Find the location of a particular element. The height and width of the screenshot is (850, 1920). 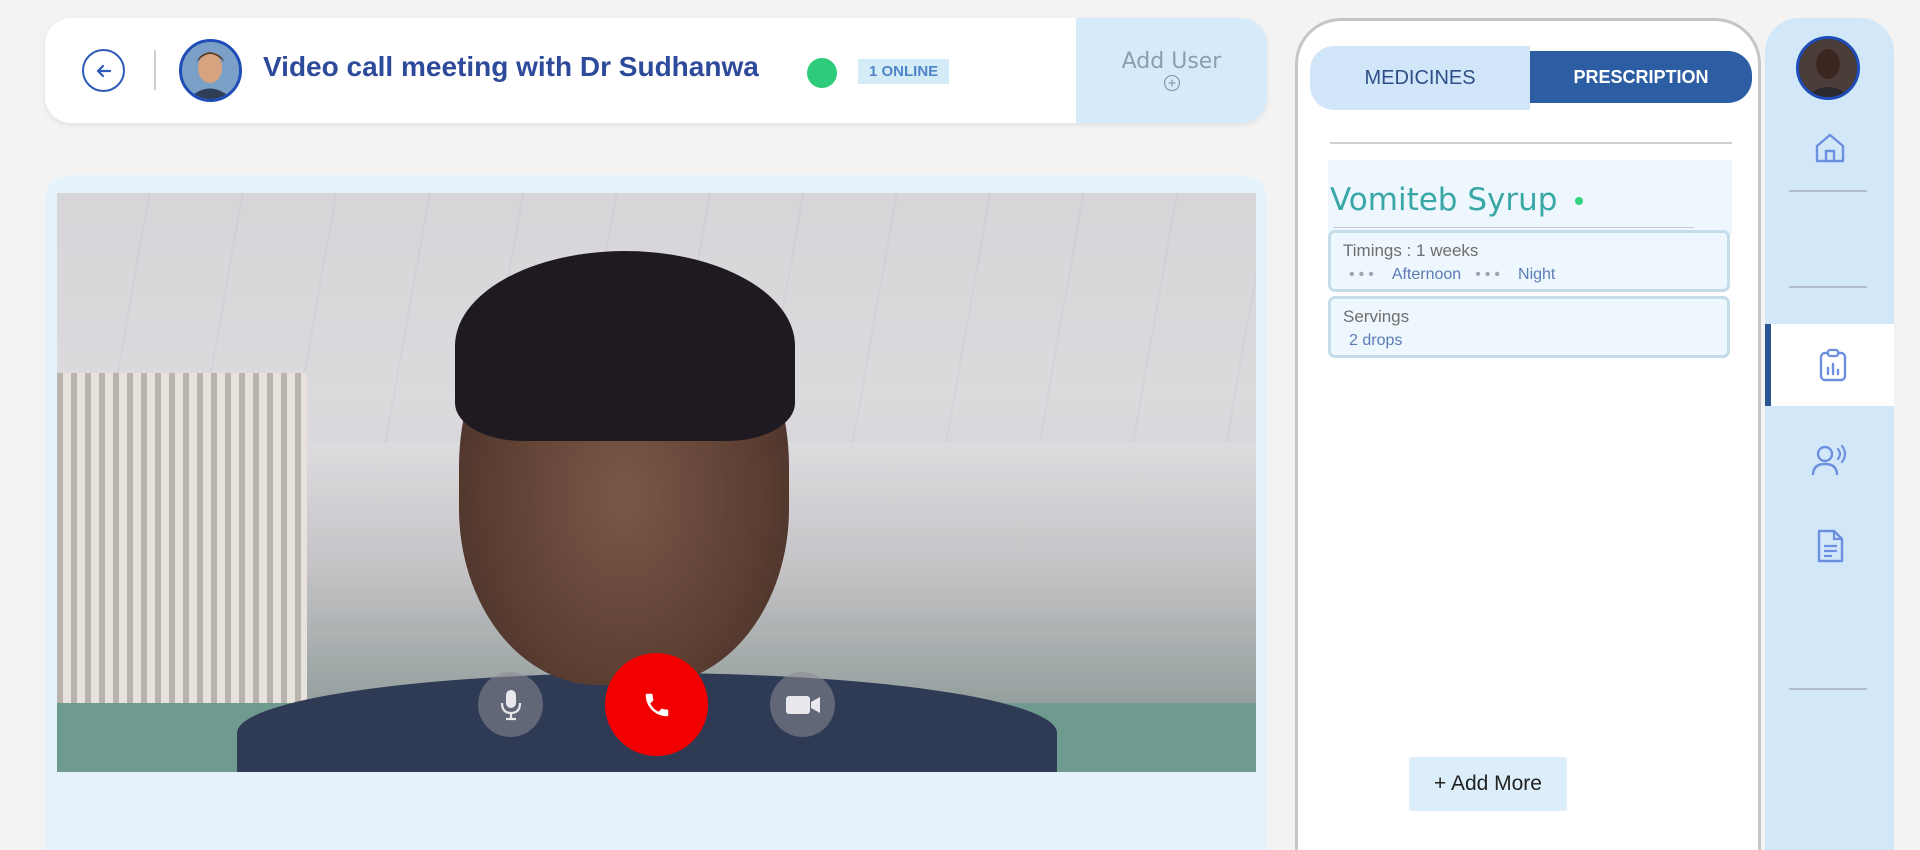

side-nav is located at coordinates (1829, 434).